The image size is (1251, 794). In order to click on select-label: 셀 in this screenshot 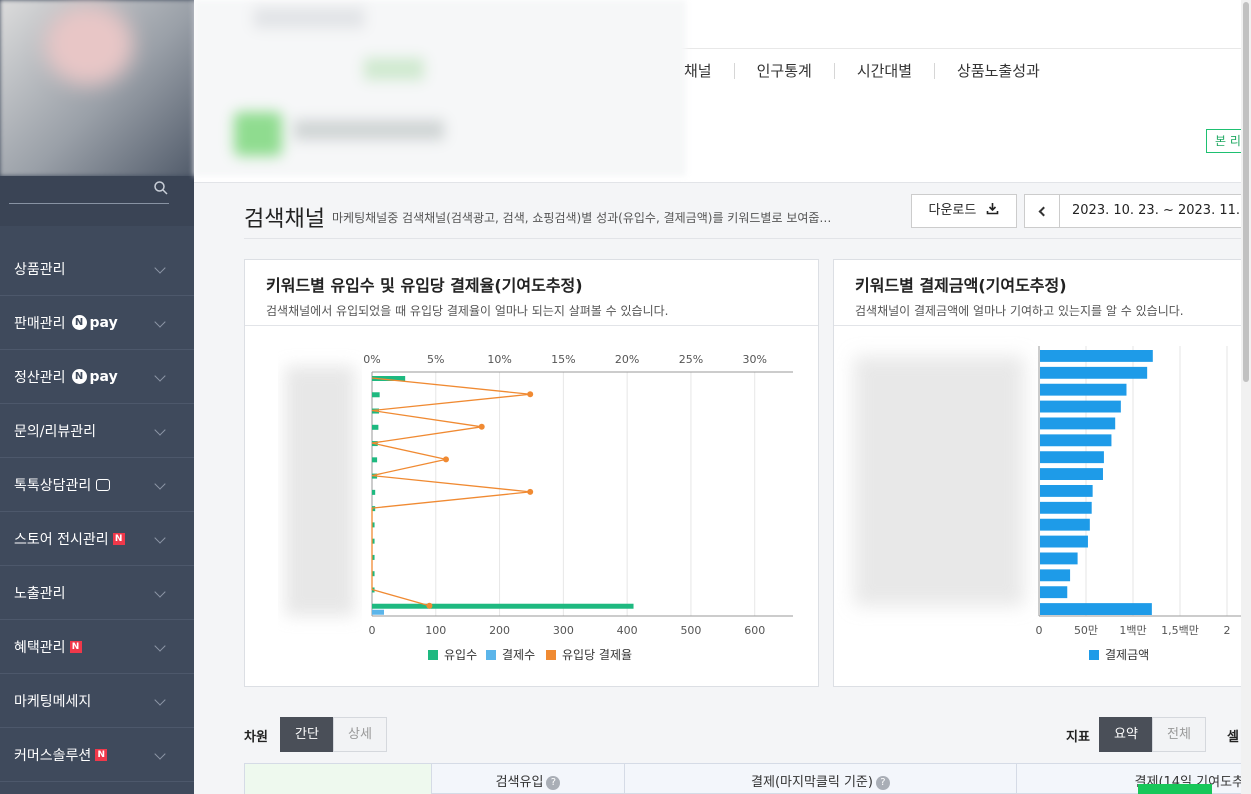, I will do `click(1233, 737)`.